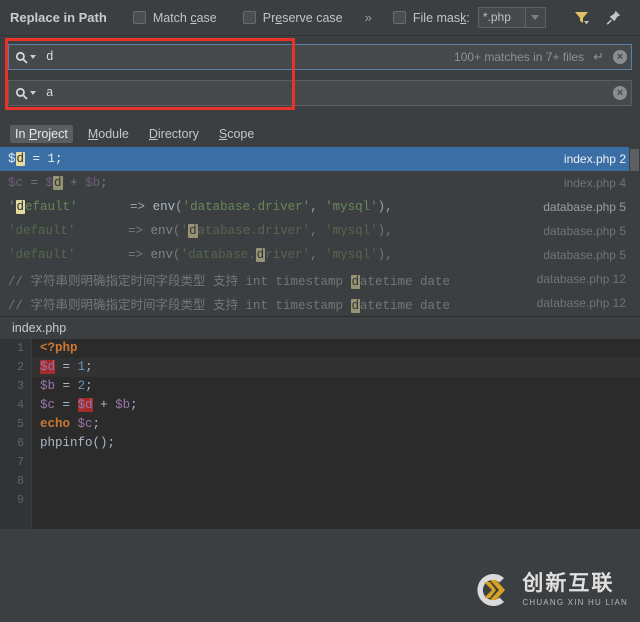 The image size is (640, 622). Describe the element at coordinates (594, 159) in the screenshot. I see `result-file-ref: index.php 2` at that location.